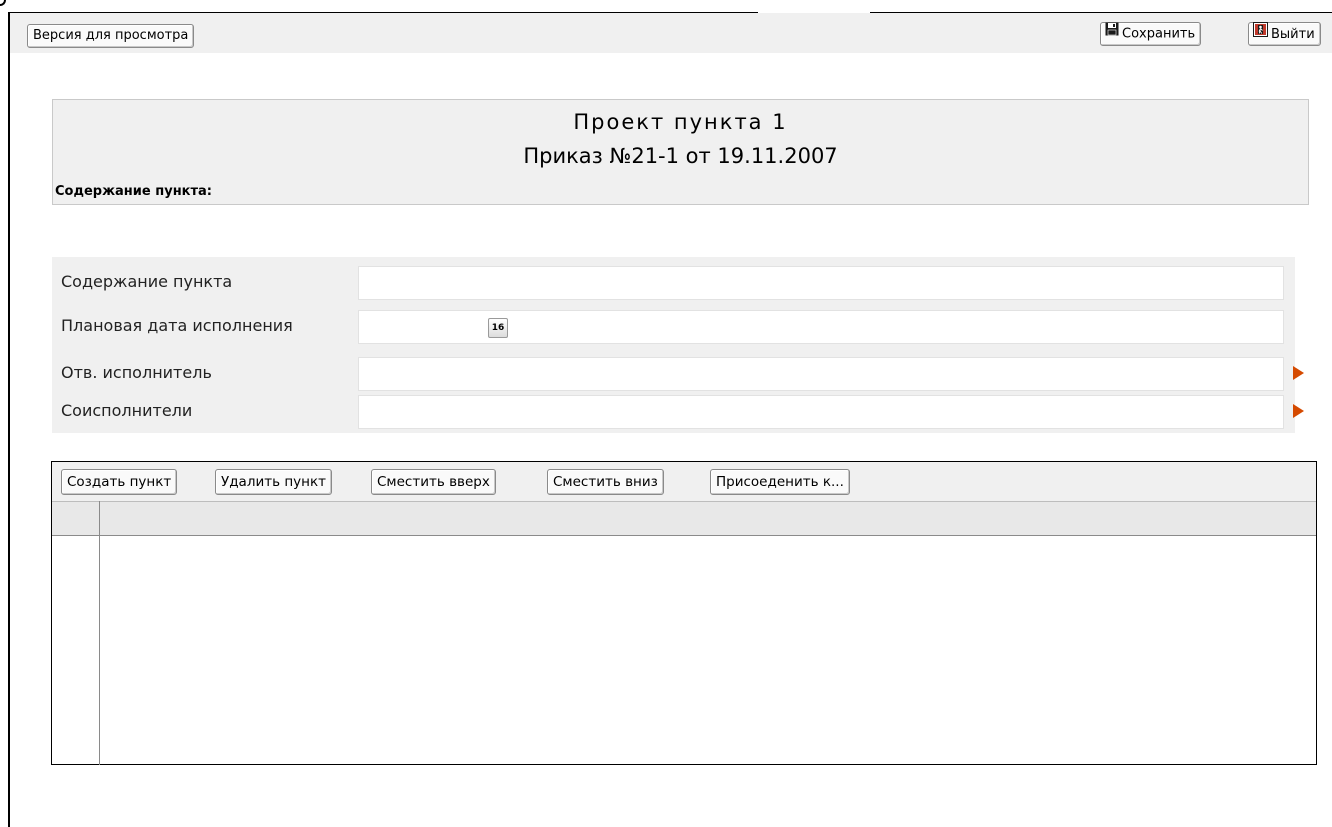 This screenshot has width=1332, height=827. Describe the element at coordinates (136, 372) in the screenshot. I see `executor-label: Отв. исполнитель` at that location.